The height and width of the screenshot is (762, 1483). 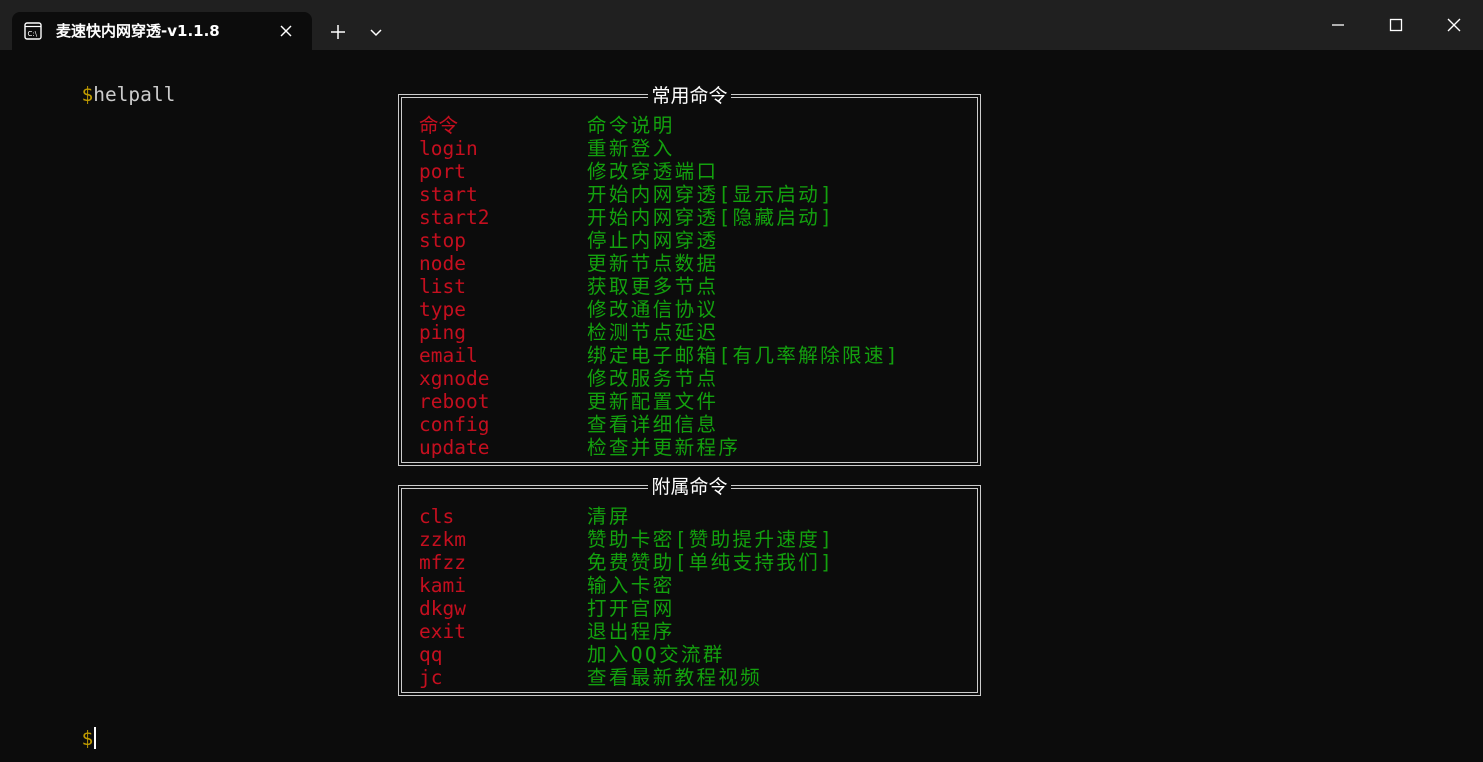 I want to click on command-name: kami, so click(x=442, y=585).